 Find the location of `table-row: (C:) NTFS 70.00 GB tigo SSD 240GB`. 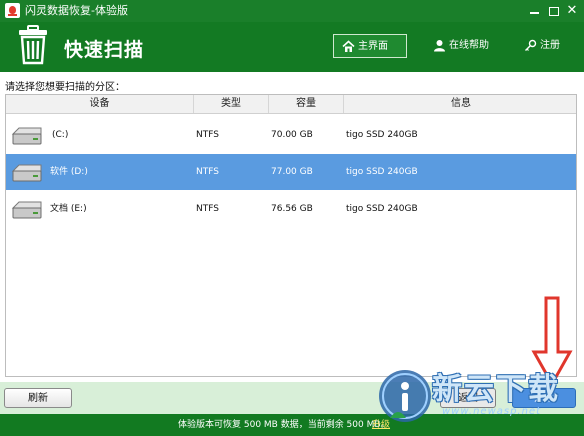

table-row: (C:) NTFS 70.00 GB tigo SSD 240GB is located at coordinates (291, 135).